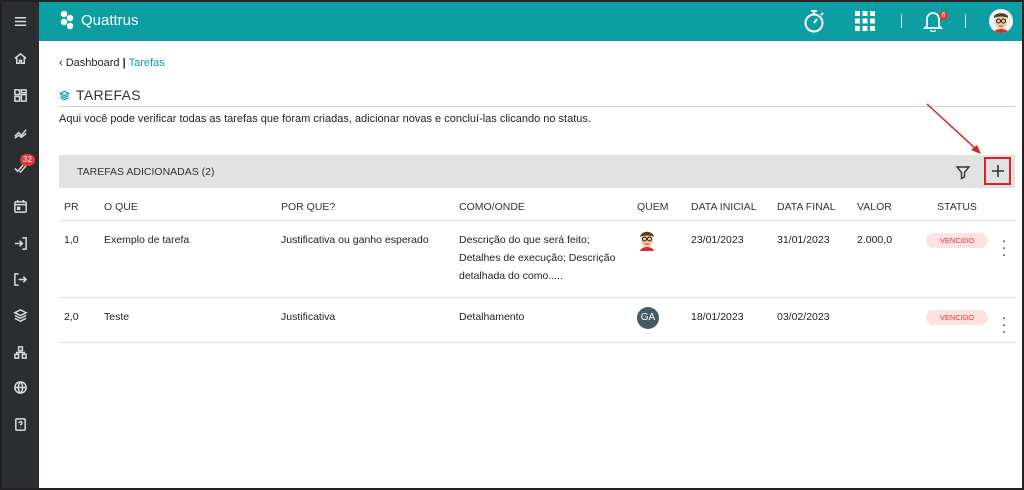  I want to click on calendar-icon, so click(20, 206).